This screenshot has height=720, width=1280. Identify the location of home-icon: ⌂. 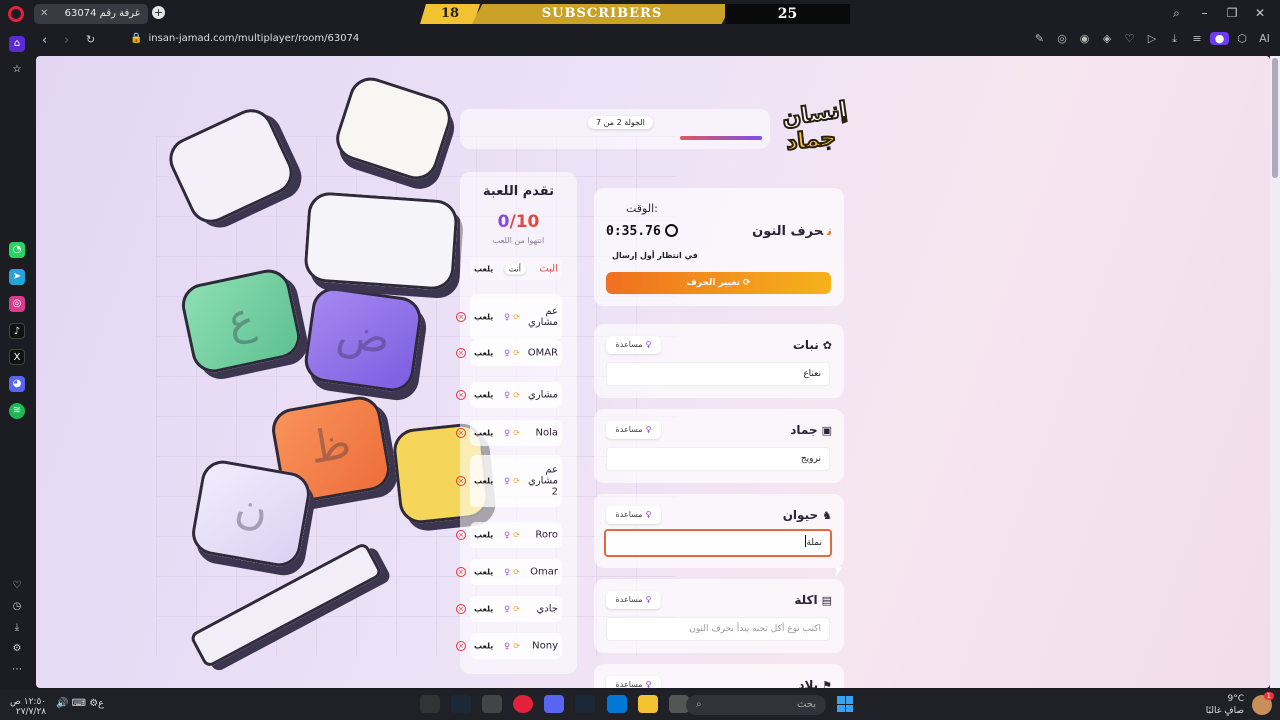
(17, 44).